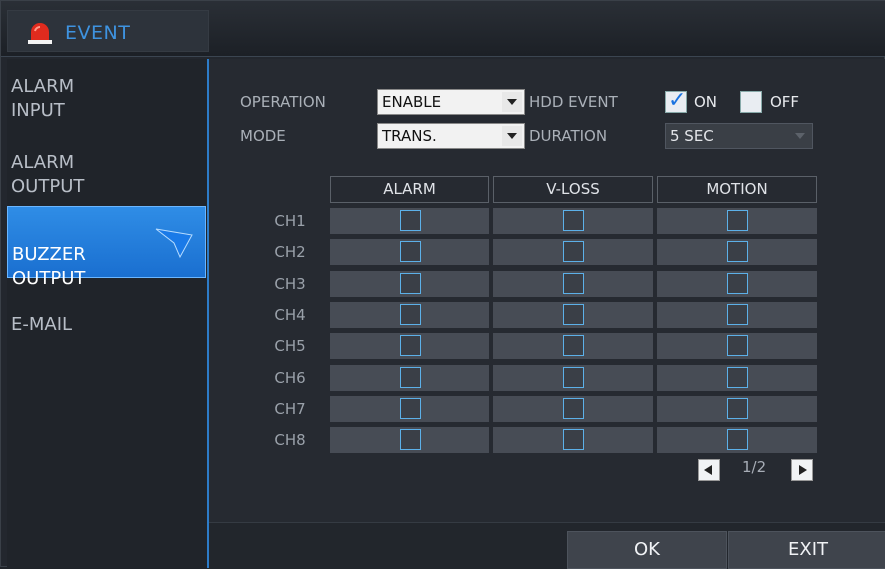 Image resolution: width=885 pixels, height=569 pixels. What do you see at coordinates (263, 136) in the screenshot?
I see `mode-label: MODE` at bounding box center [263, 136].